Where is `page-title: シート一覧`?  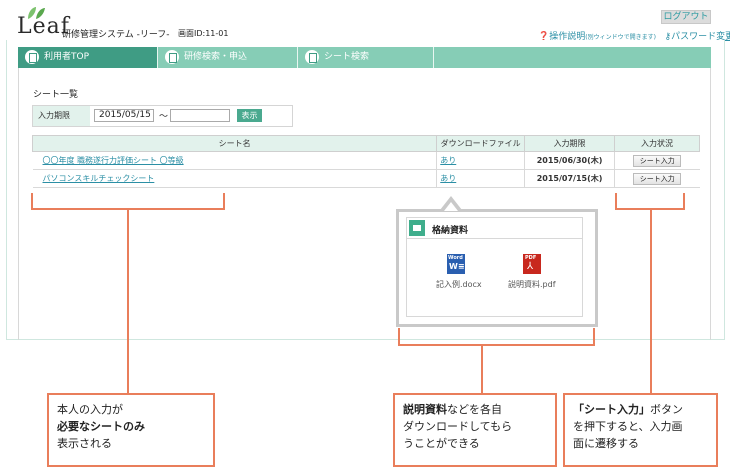
page-title: シート一覧 is located at coordinates (56, 95).